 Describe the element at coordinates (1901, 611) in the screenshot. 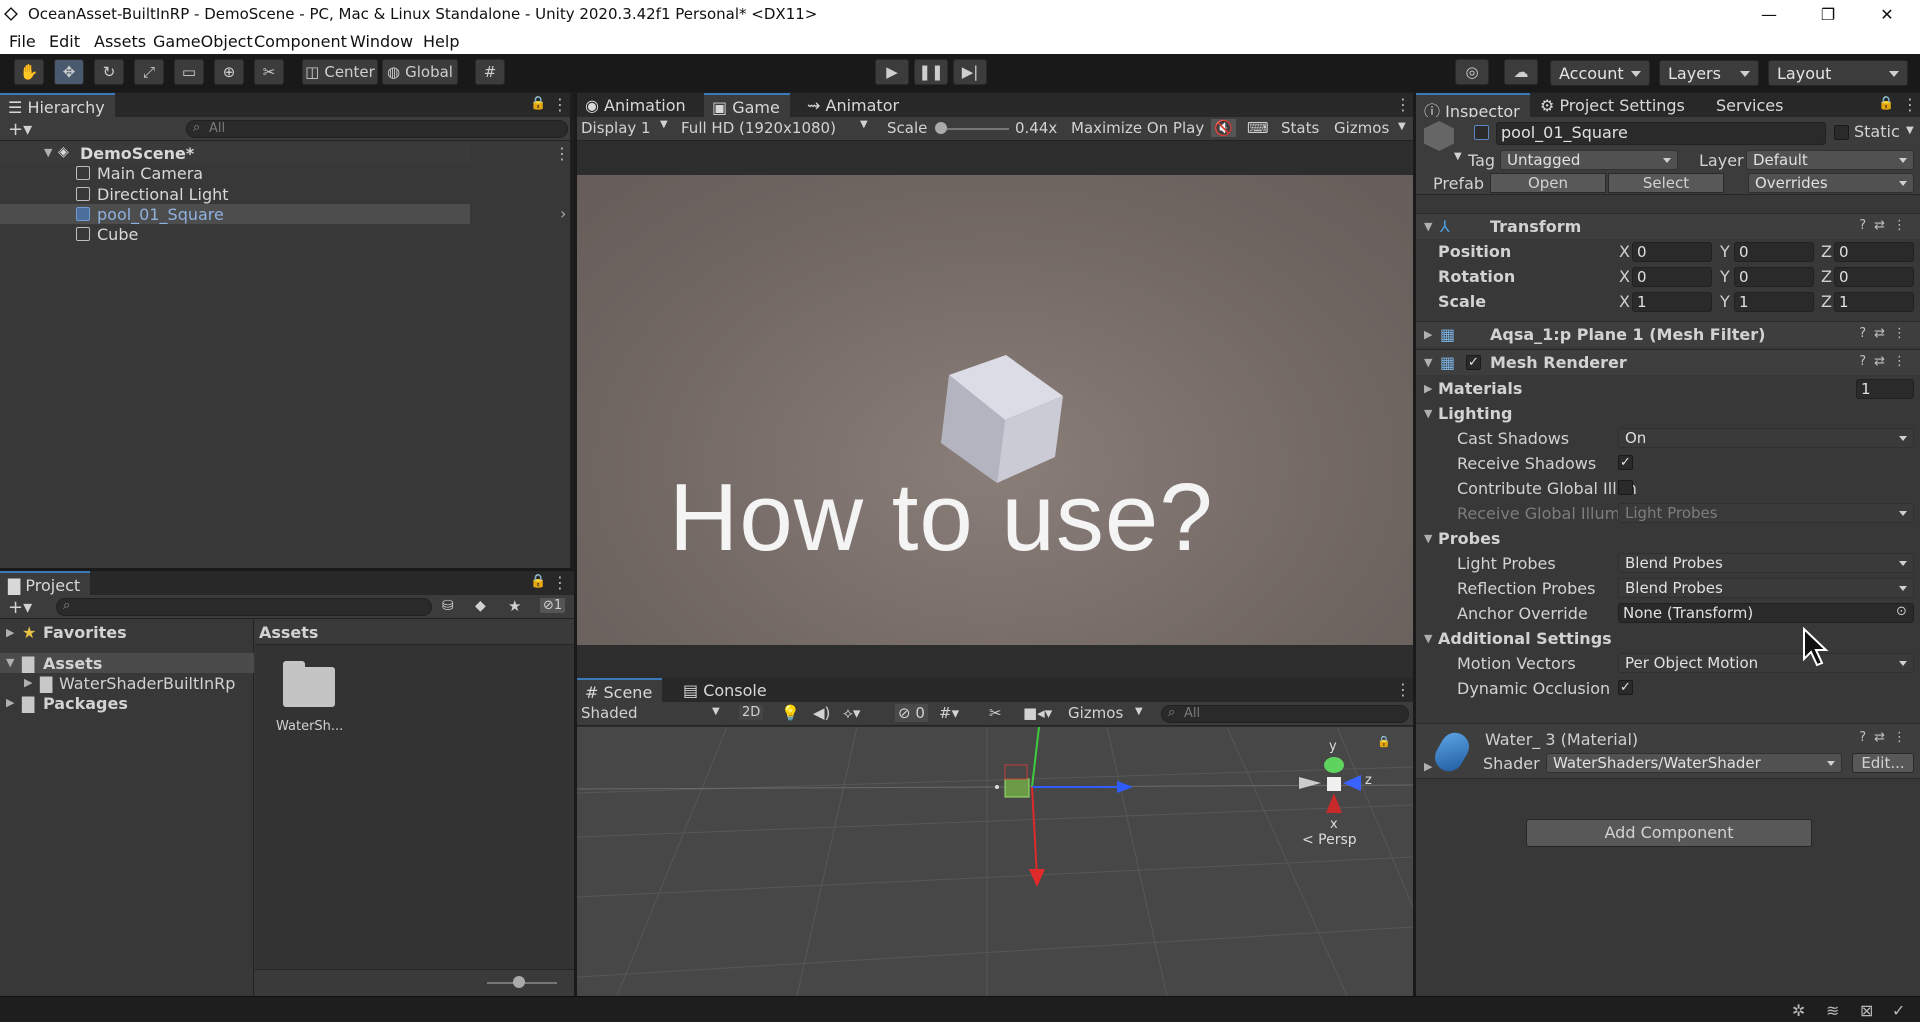

I see `object-picker-icon: ⊙` at that location.